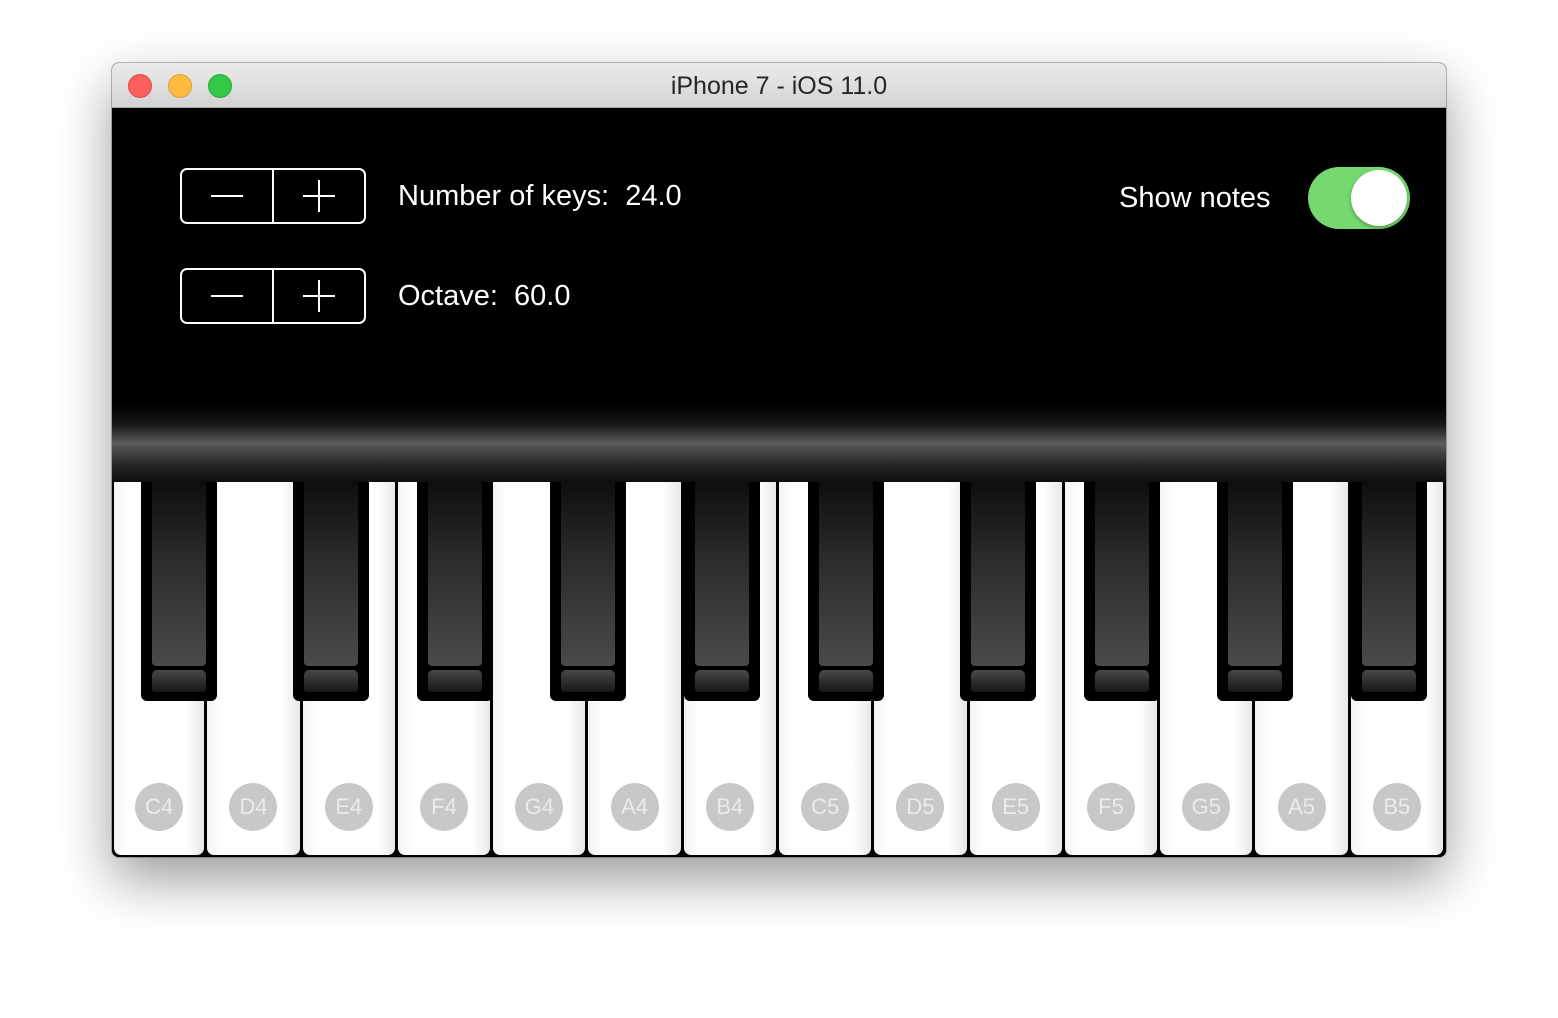  Describe the element at coordinates (1379, 198) in the screenshot. I see `switch-knob` at that location.